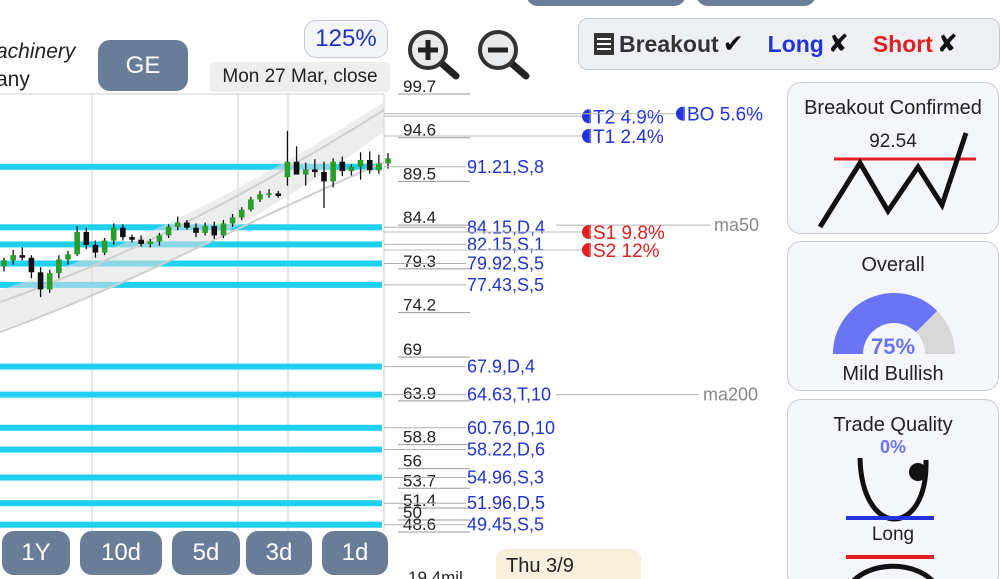  I want to click on level-label: 79.92,S,5, so click(505, 264).